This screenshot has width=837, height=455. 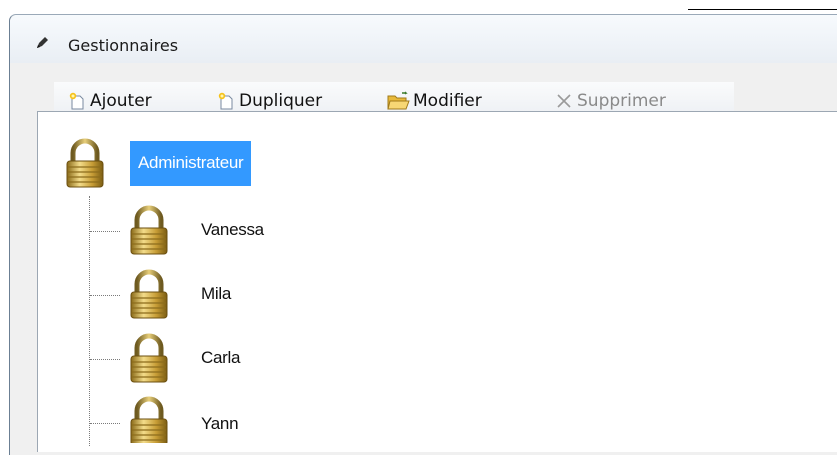 What do you see at coordinates (398, 100) in the screenshot?
I see `open-folder-icon` at bounding box center [398, 100].